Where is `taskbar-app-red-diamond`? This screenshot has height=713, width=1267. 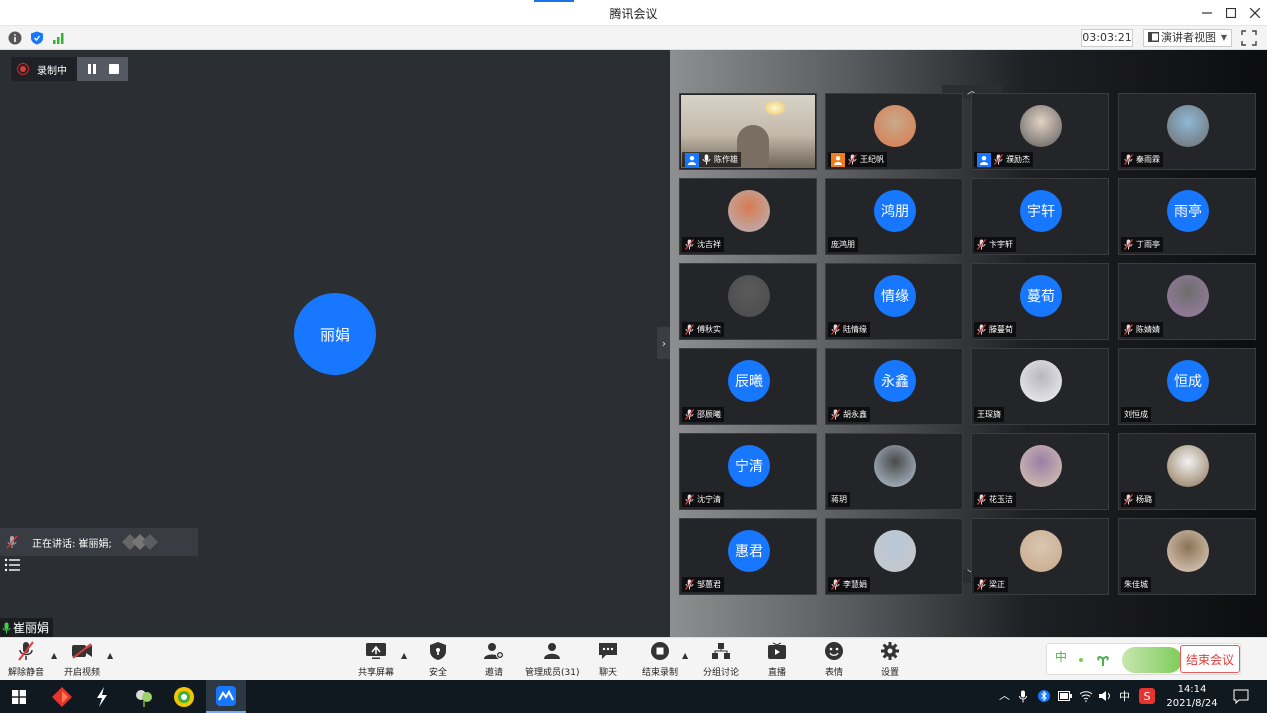 taskbar-app-red-diamond is located at coordinates (62, 696).